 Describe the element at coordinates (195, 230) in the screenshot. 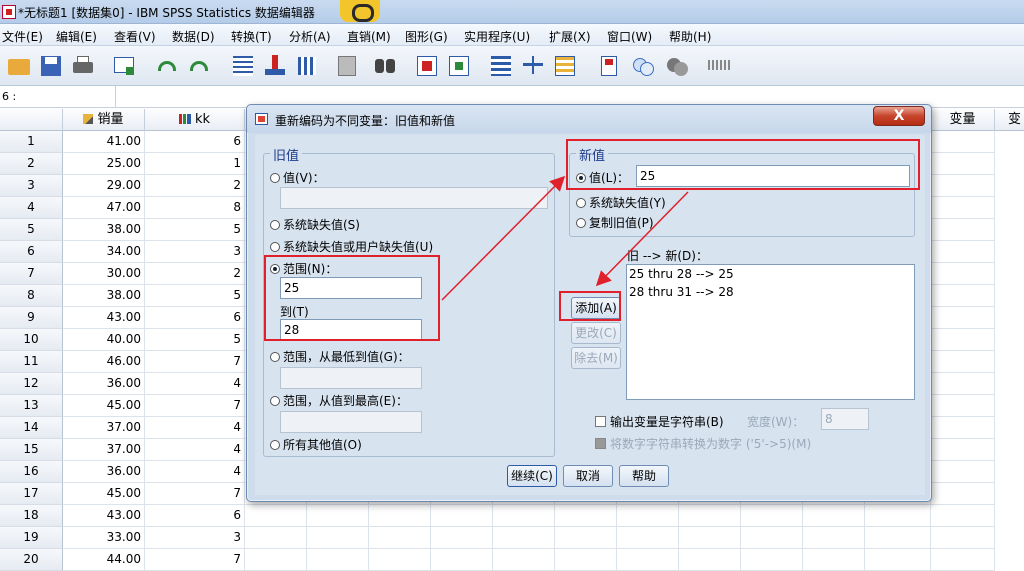

I see `data-cell: 5` at that location.